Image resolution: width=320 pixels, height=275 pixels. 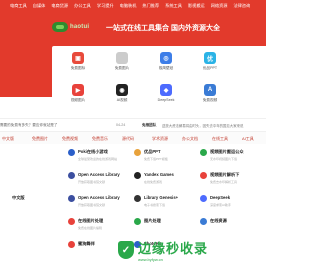 I want to click on tool-label: 视频图片, so click(x=78, y=100).